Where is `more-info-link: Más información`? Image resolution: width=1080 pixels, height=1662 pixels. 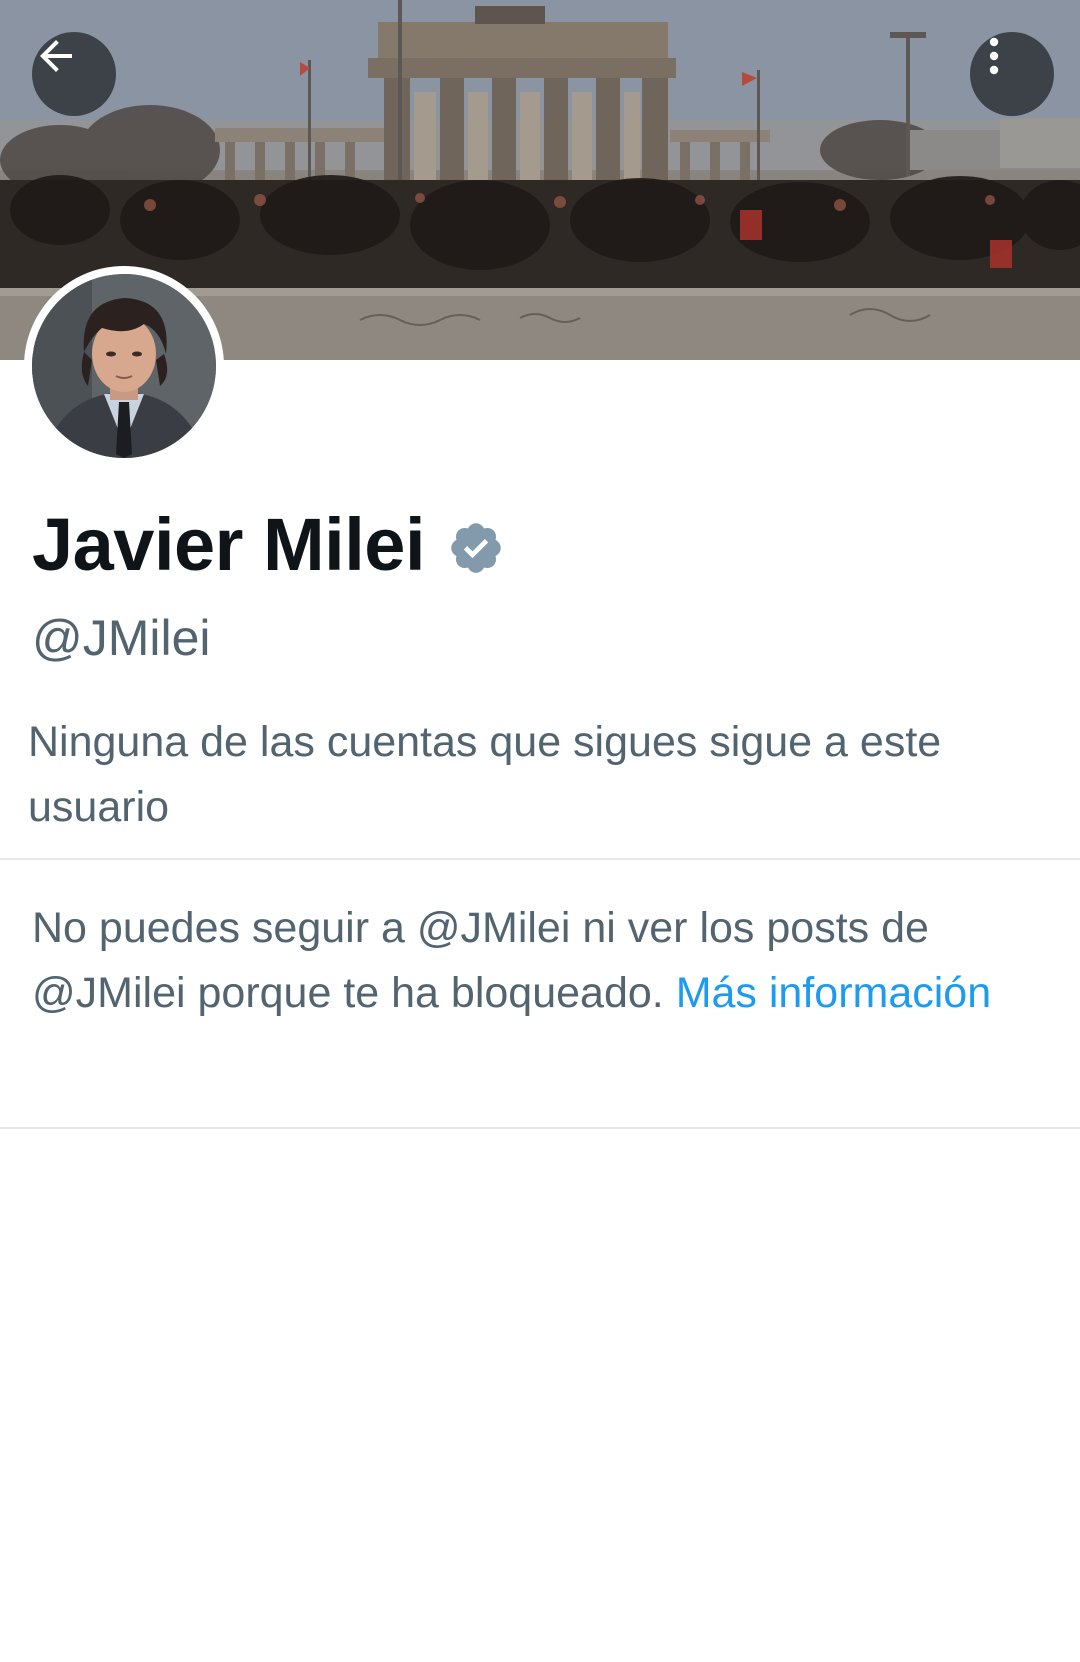 more-info-link: Más información is located at coordinates (833, 993).